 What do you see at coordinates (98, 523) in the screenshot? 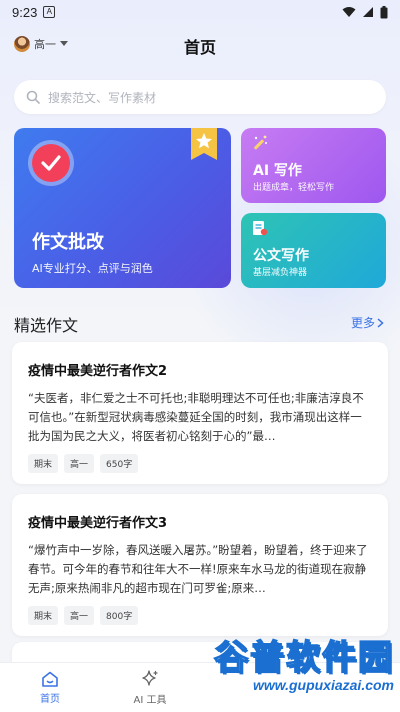
I see `essay-title: 疫情中最美逆行者作文3` at bounding box center [98, 523].